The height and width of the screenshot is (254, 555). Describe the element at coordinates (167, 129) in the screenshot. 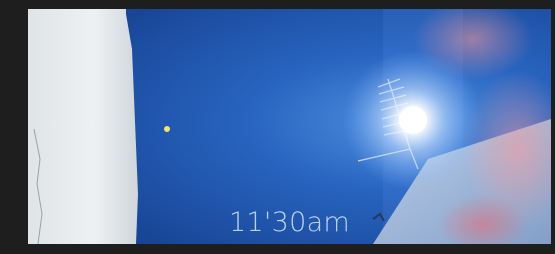

I see `flare-dot` at that location.